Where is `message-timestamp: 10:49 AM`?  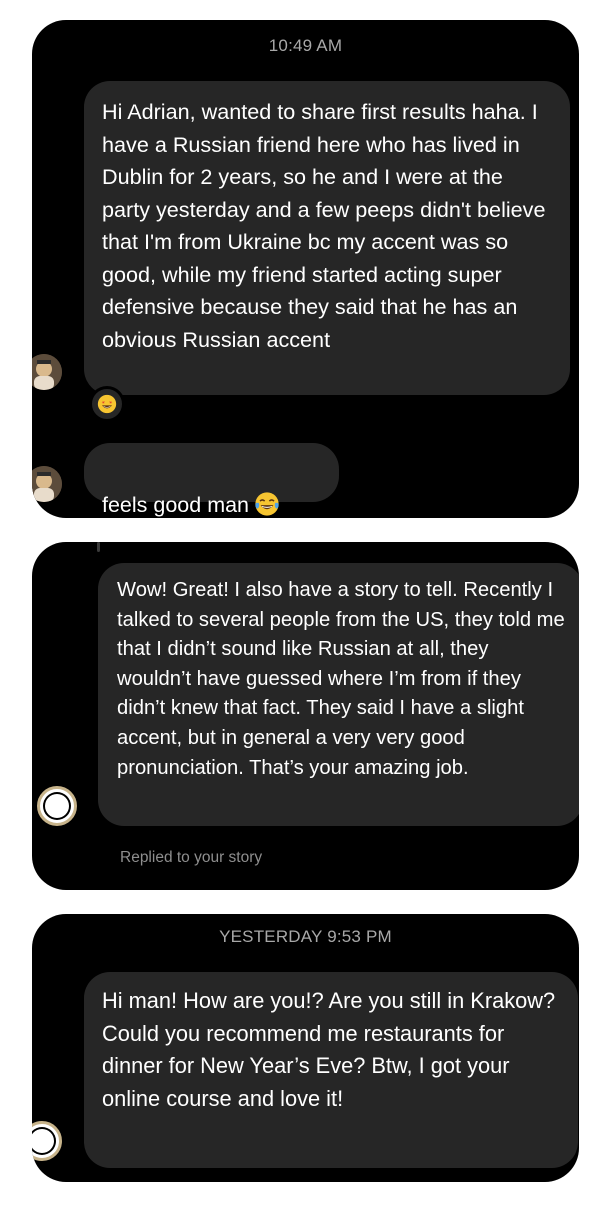
message-timestamp: 10:49 AM is located at coordinates (305, 45).